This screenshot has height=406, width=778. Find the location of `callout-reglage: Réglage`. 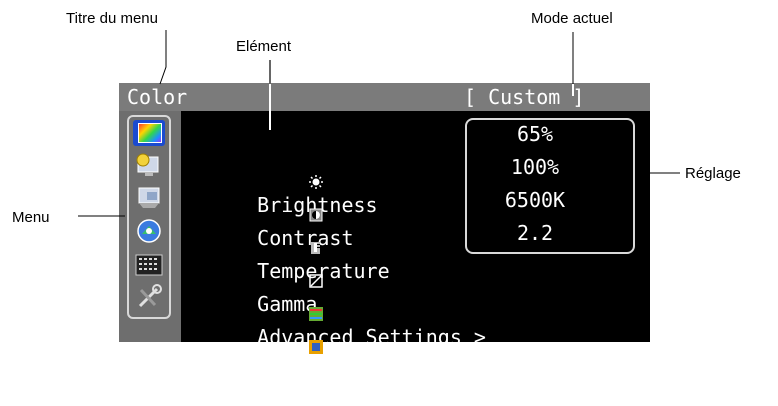

callout-reglage: Réglage is located at coordinates (713, 173).